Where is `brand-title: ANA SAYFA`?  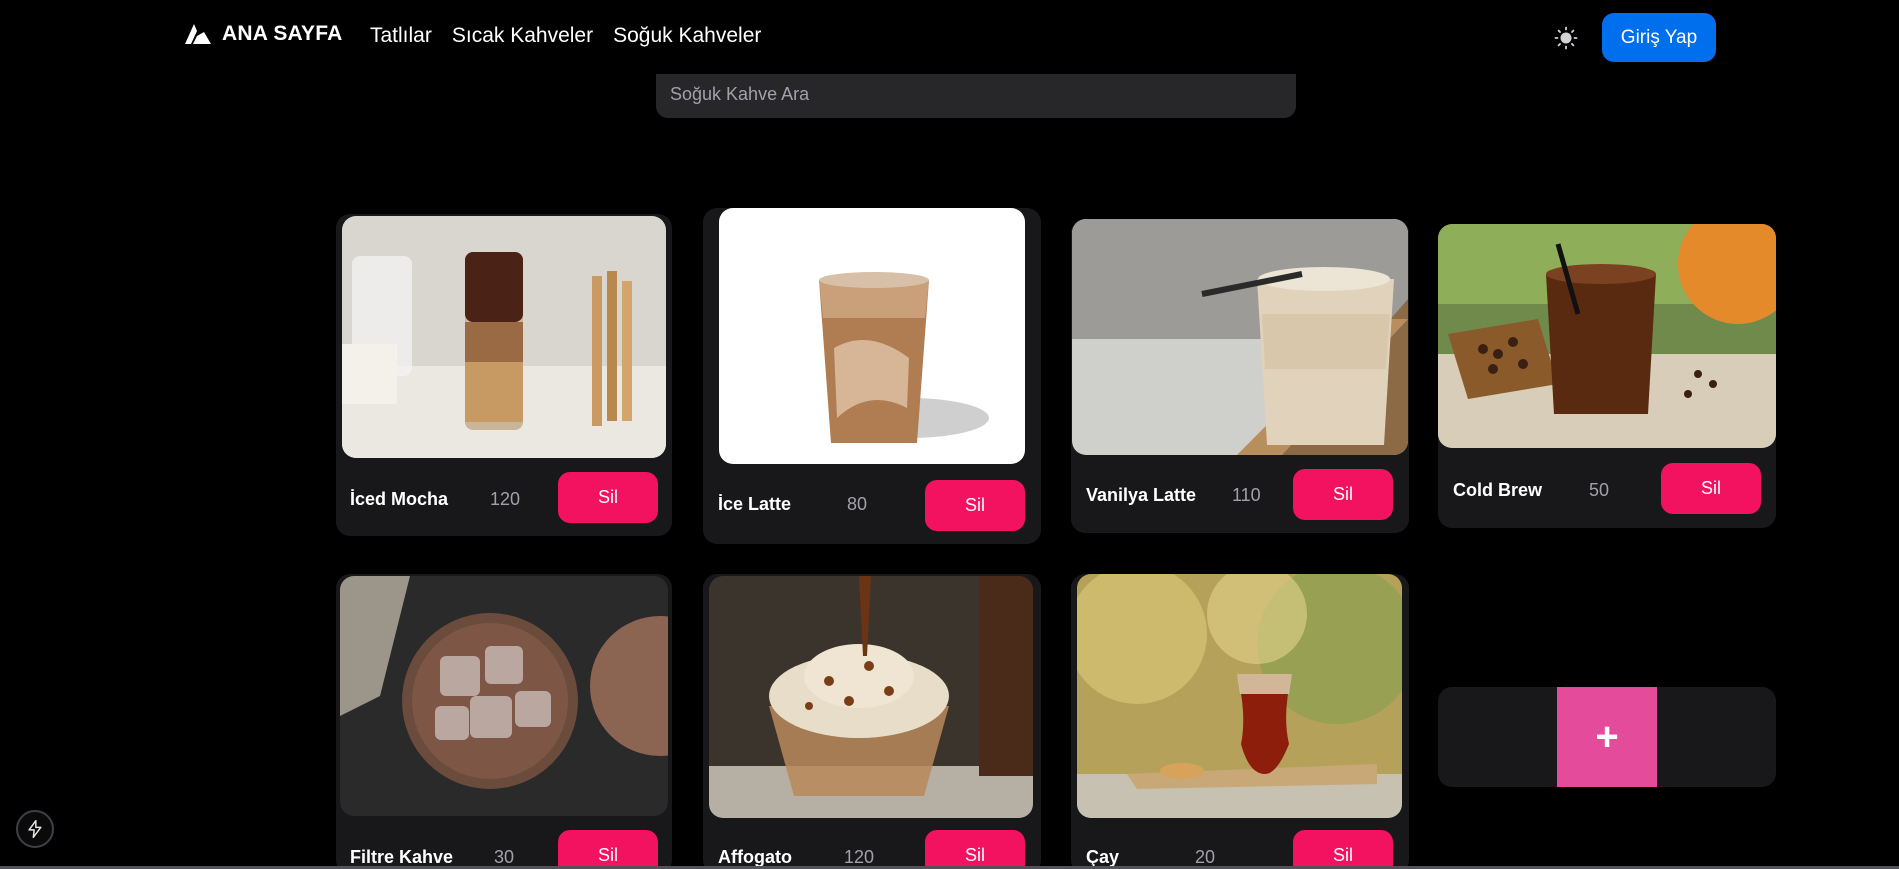 brand-title: ANA SAYFA is located at coordinates (282, 33).